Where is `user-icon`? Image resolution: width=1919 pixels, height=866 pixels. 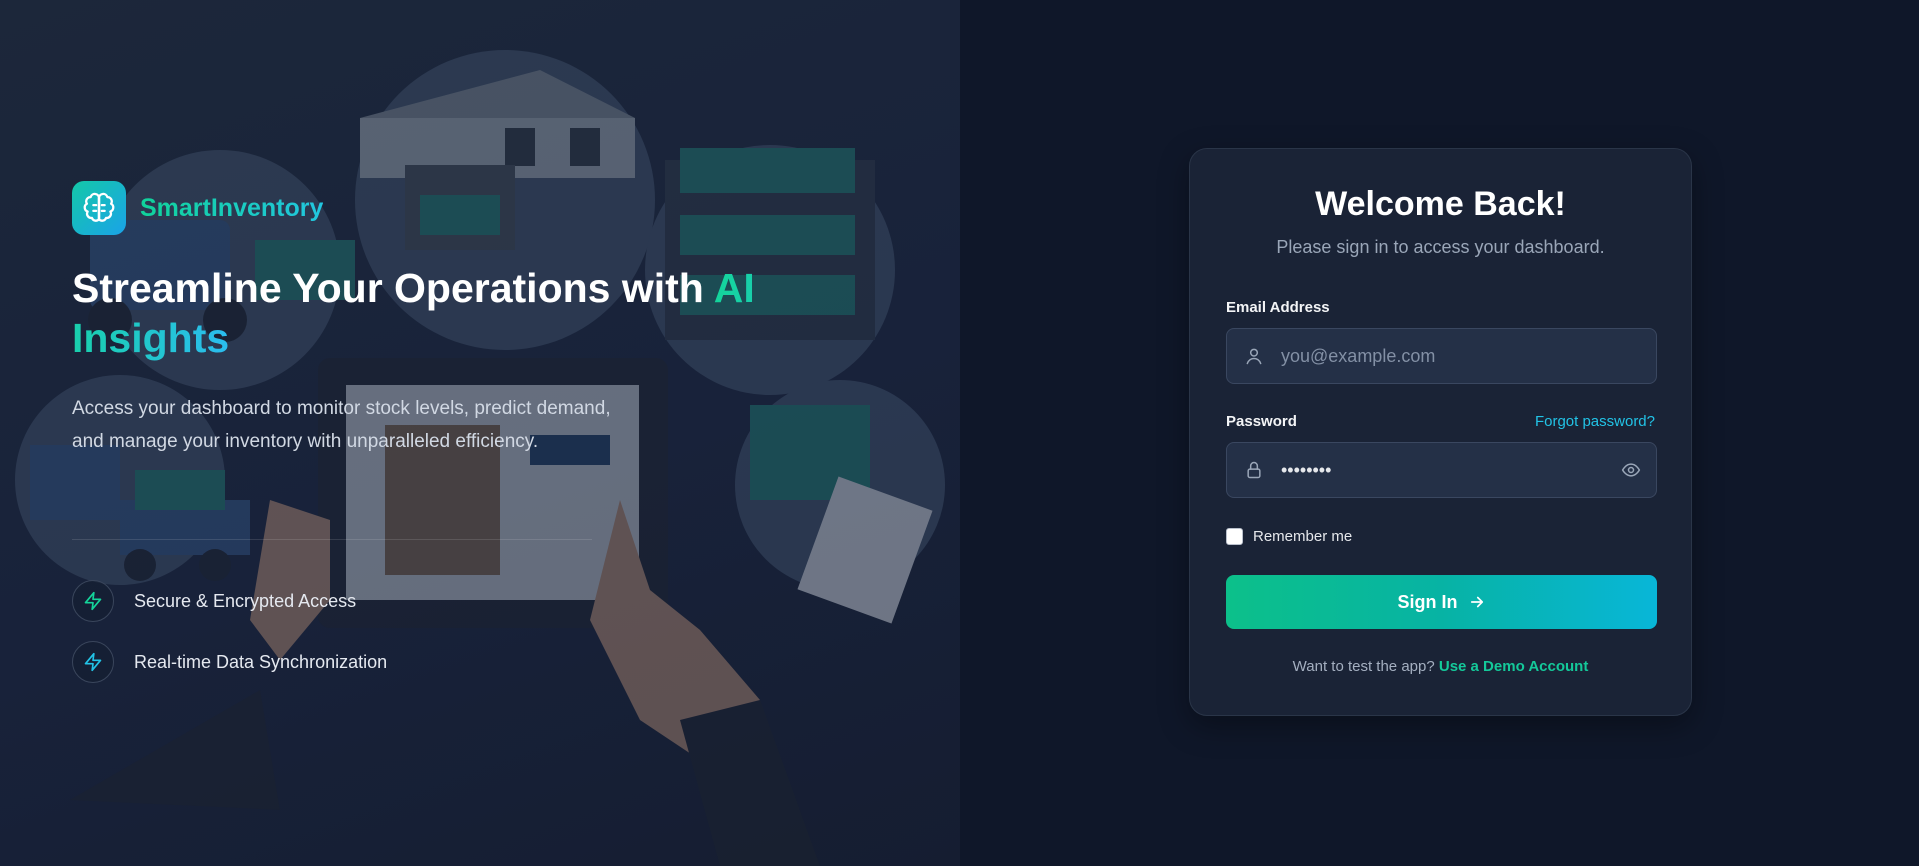 user-icon is located at coordinates (1254, 356).